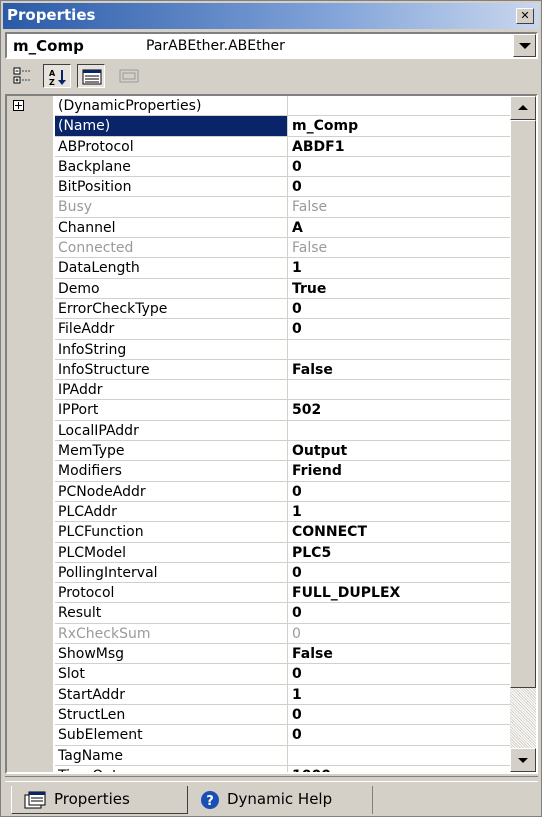 The width and height of the screenshot is (542, 818). I want to click on property-name: (Name), so click(171, 126).